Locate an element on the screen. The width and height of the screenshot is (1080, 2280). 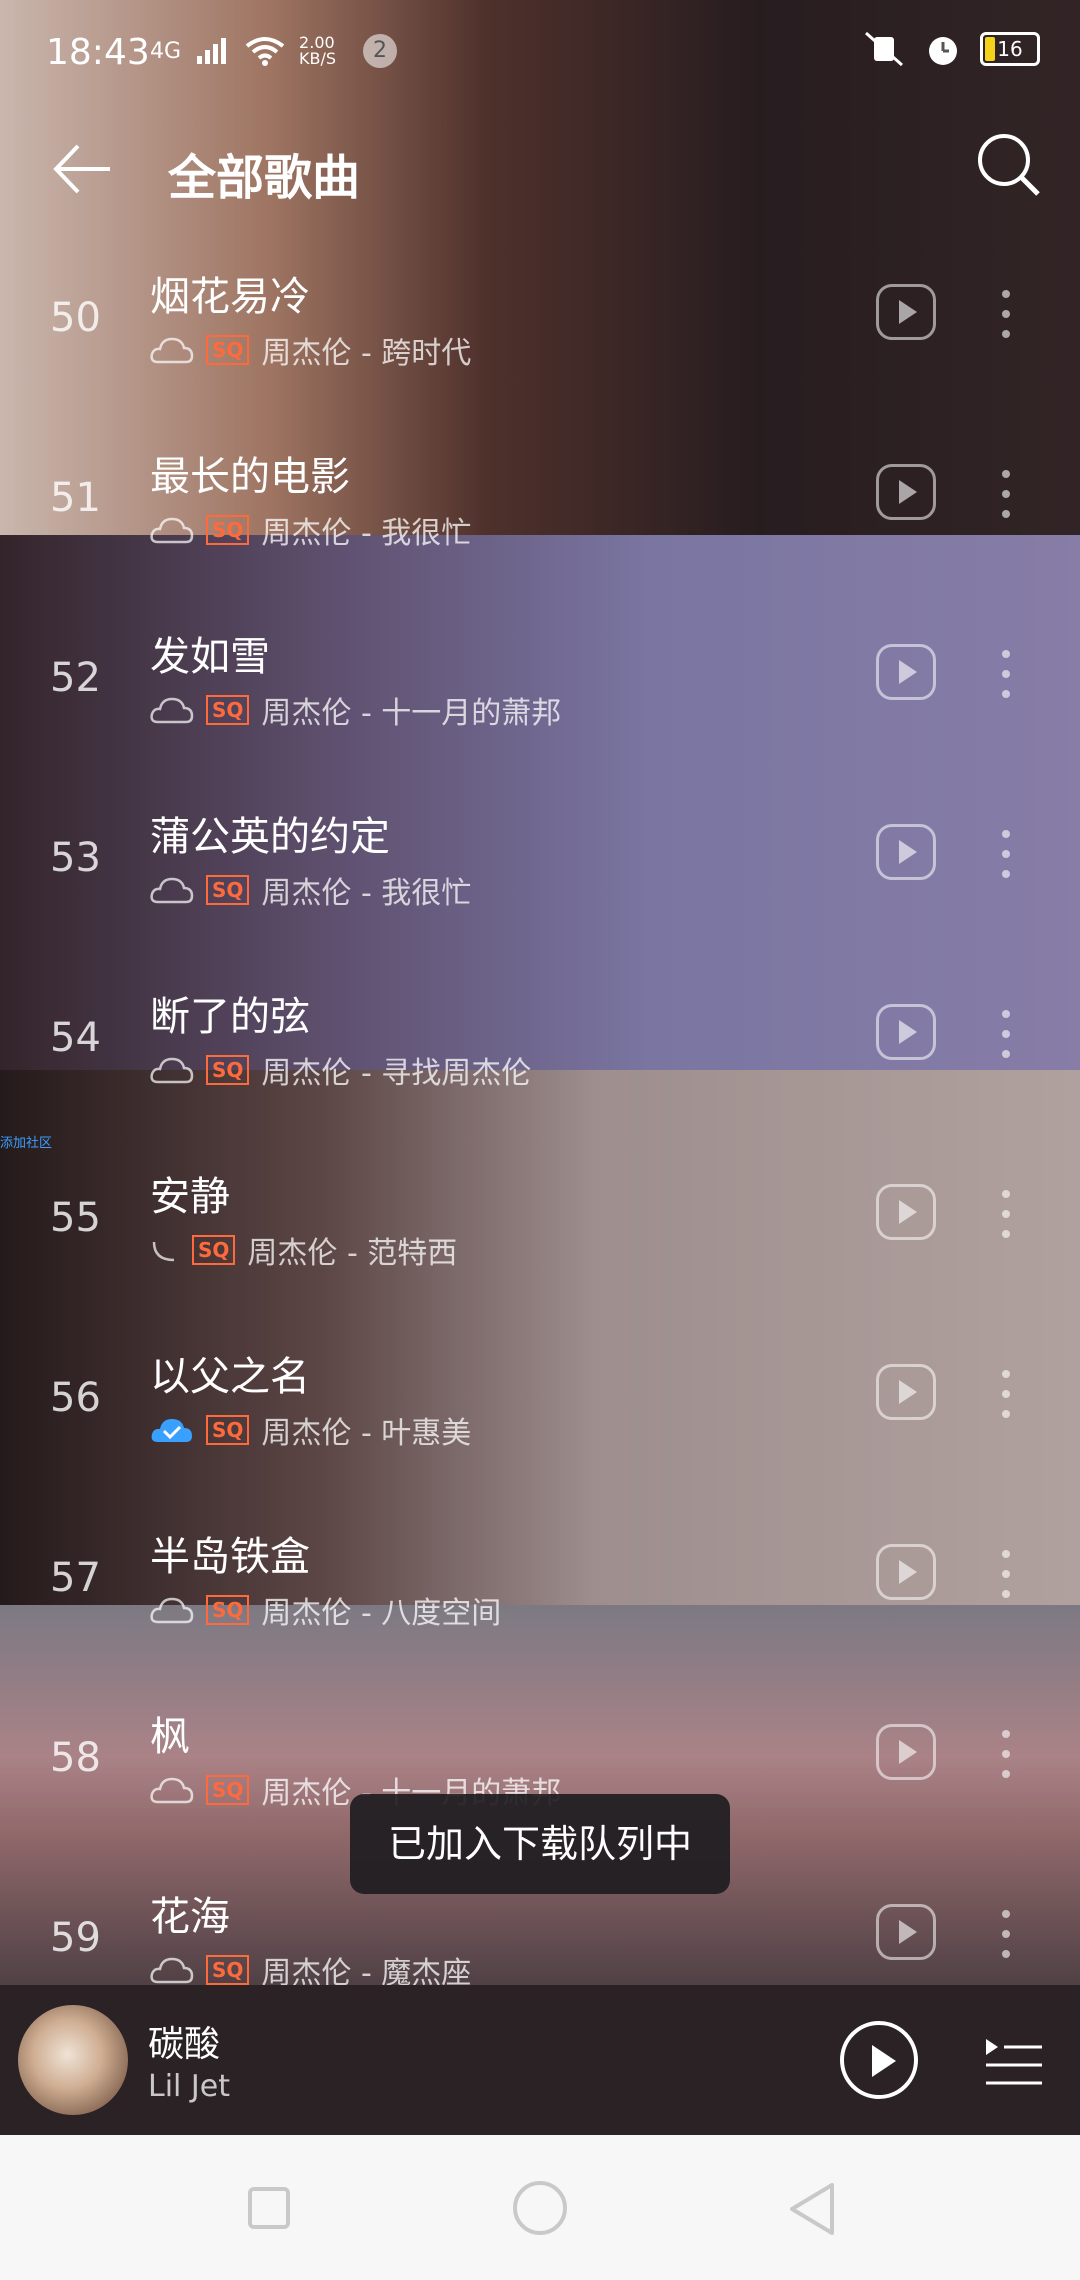
song-artist-album: 周杰伦 - 寻找周杰伦 is located at coordinates (396, 1073).